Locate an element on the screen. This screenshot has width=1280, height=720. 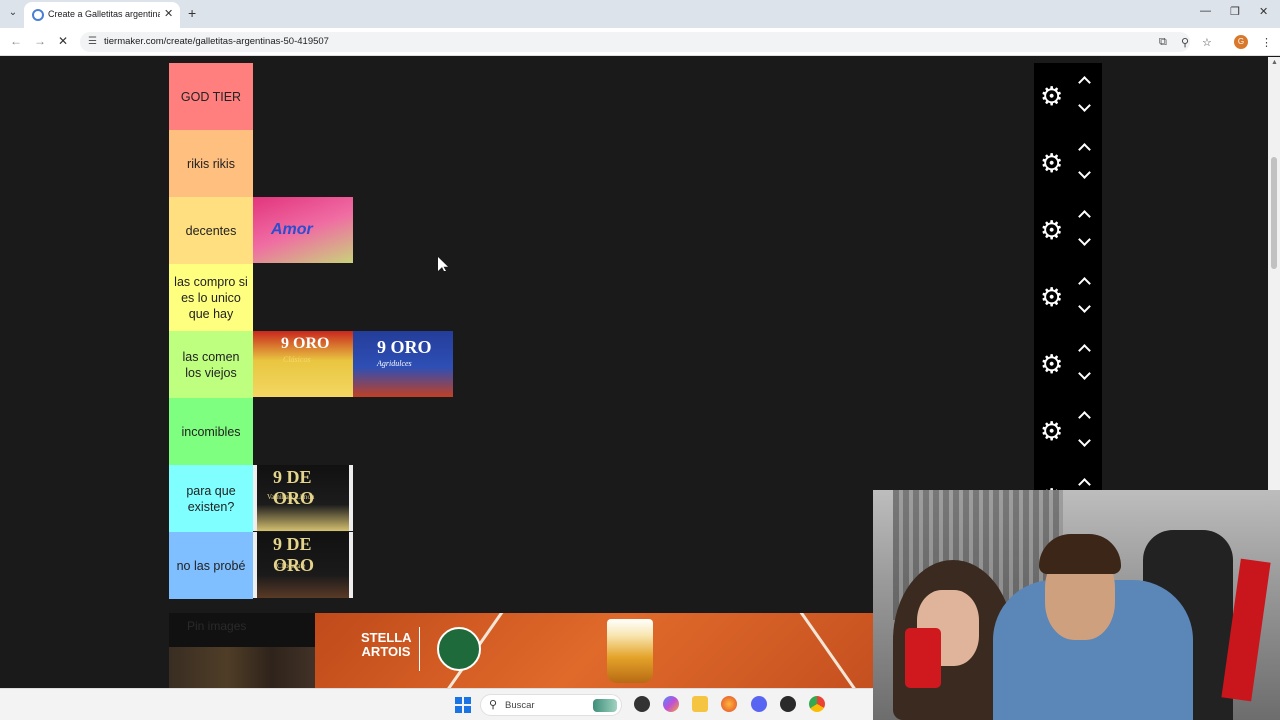
scroll-thumb is located at coordinates (1274, 213).